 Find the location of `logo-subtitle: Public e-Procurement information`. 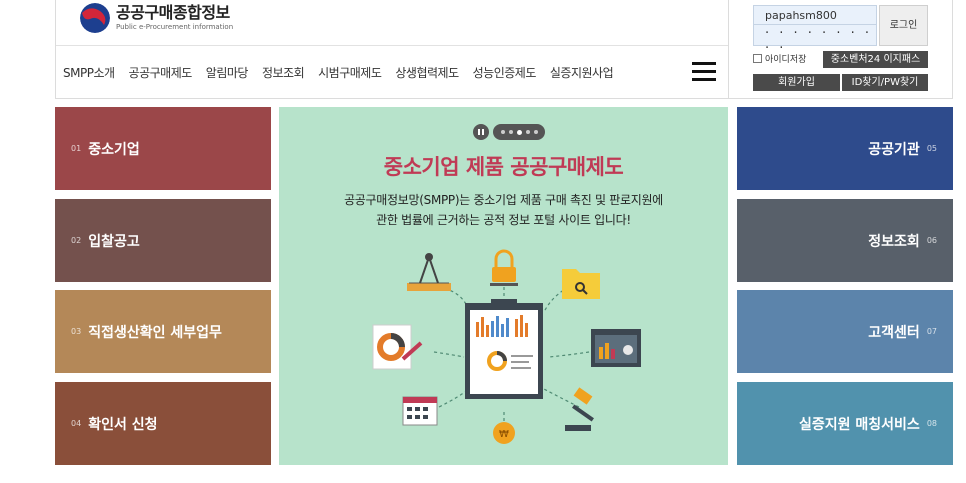

logo-subtitle: Public e-Procurement information is located at coordinates (175, 27).